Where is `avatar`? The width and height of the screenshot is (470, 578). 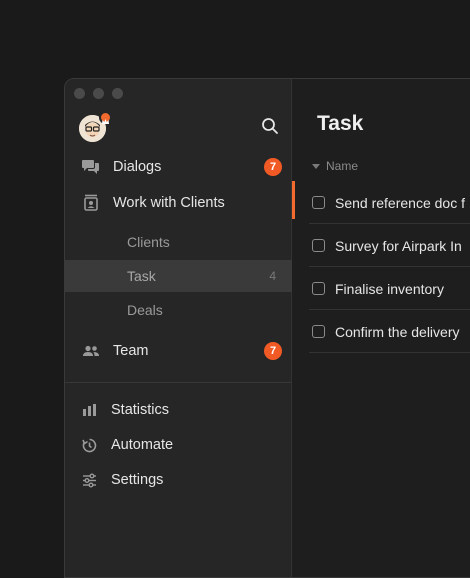 avatar is located at coordinates (95, 126).